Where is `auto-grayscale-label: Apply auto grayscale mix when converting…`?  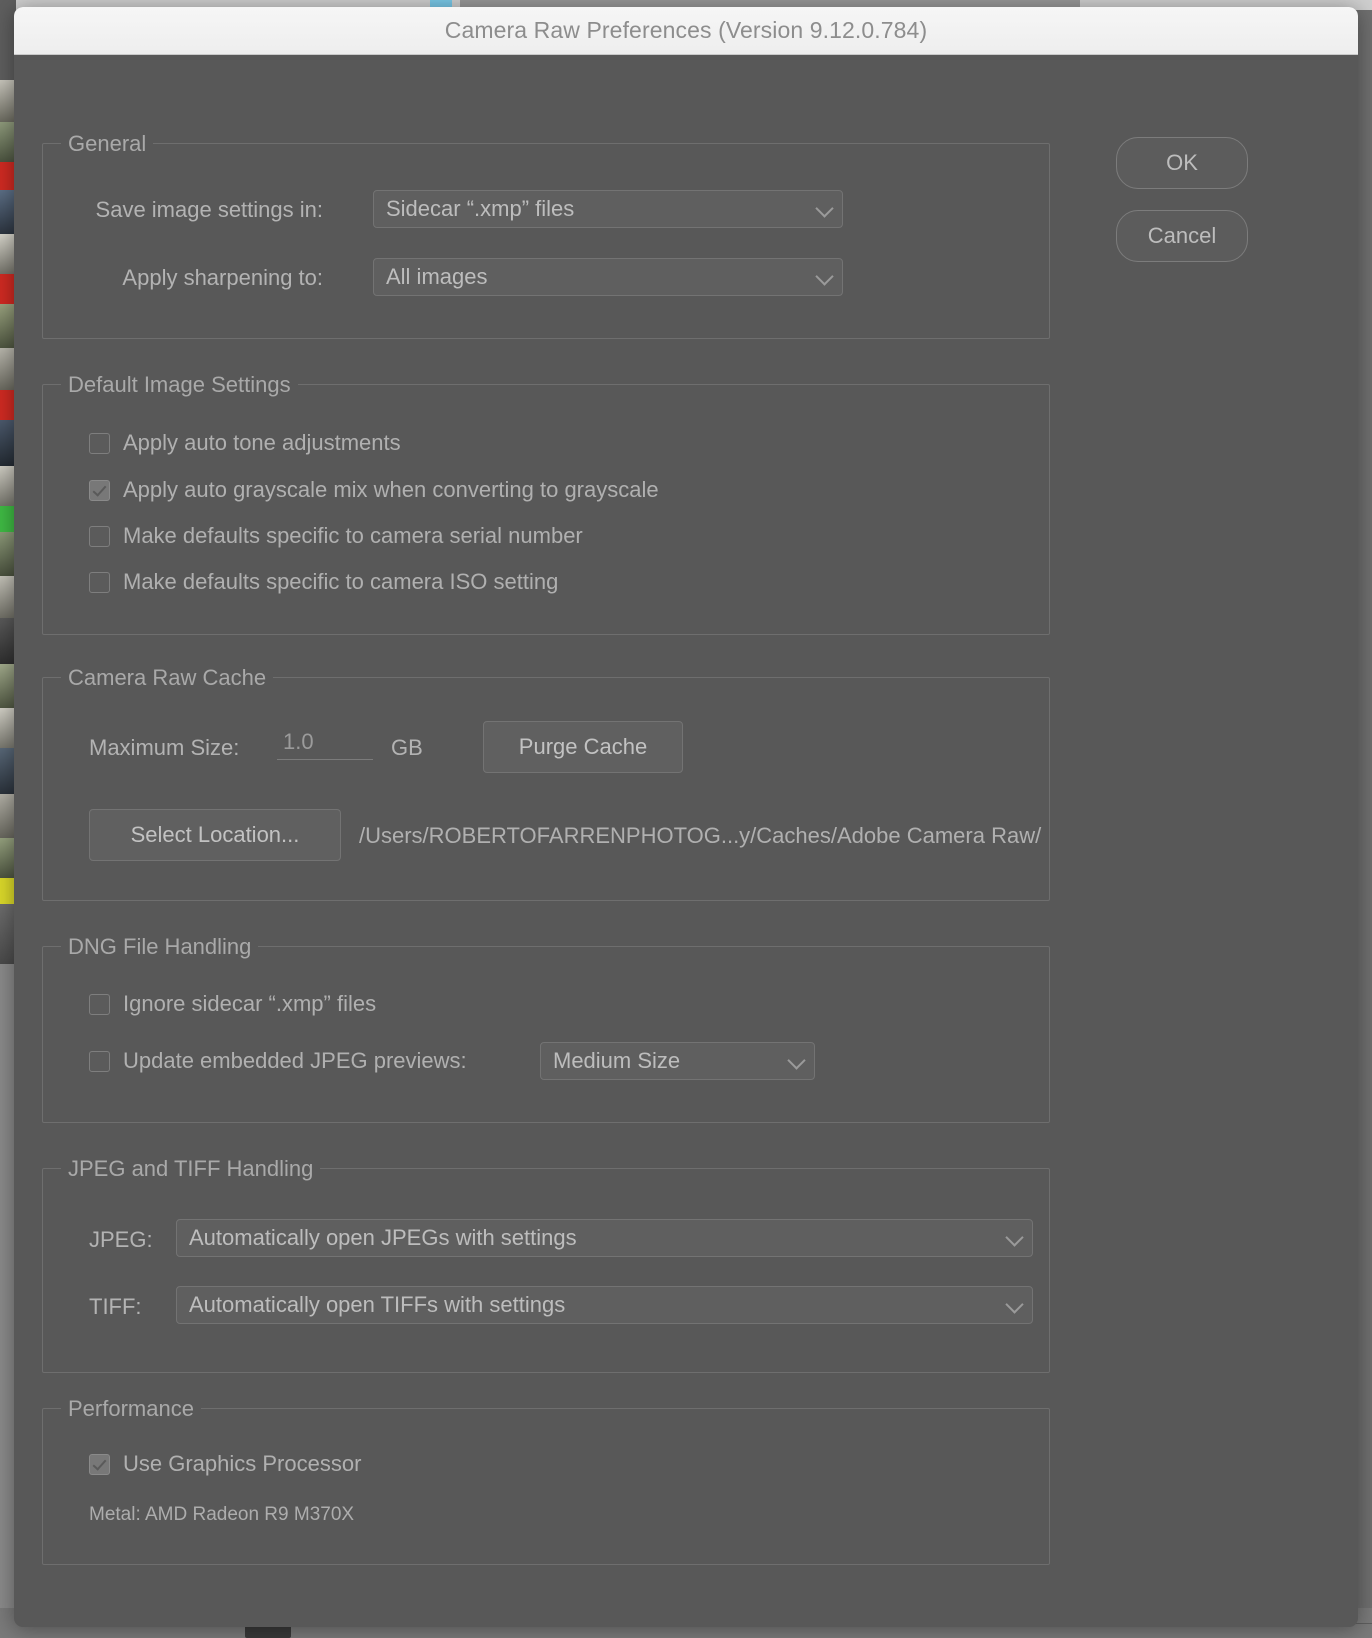
auto-grayscale-label: Apply auto grayscale mix when converting… is located at coordinates (391, 489).